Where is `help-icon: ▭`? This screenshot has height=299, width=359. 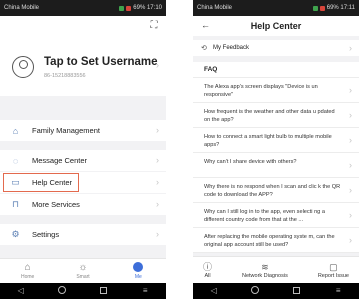 help-icon: ▭ is located at coordinates (15, 182).